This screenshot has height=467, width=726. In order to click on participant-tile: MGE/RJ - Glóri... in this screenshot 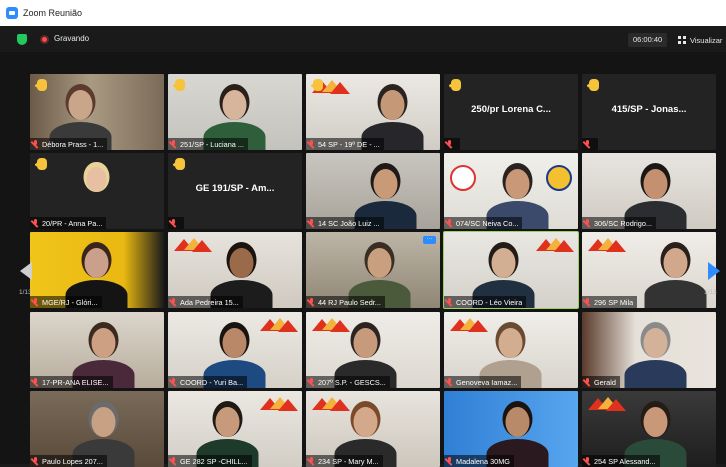, I will do `click(97, 270)`.